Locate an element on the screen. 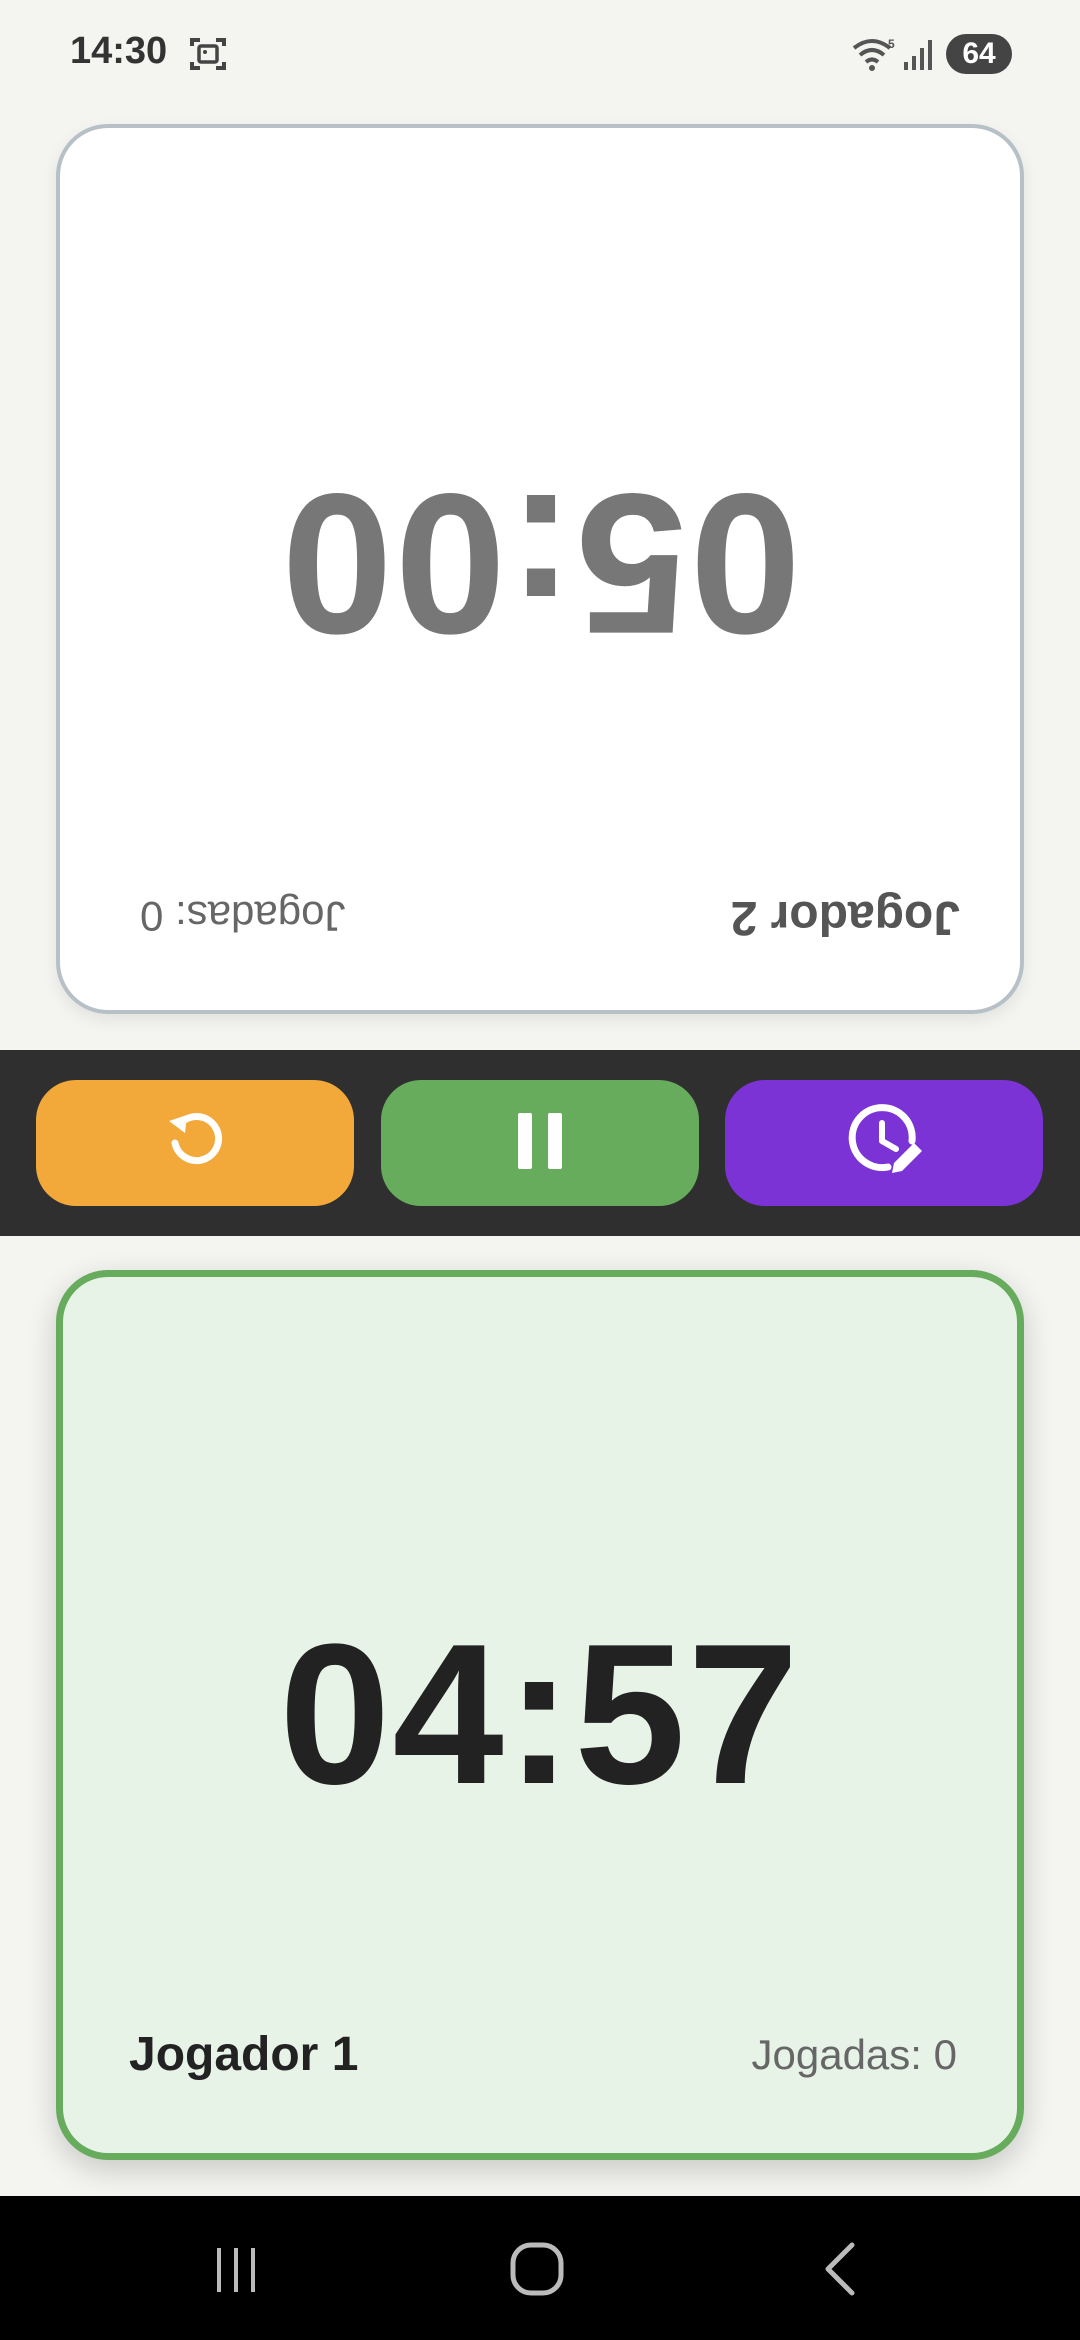 This screenshot has height=2340, width=1080. home-icon is located at coordinates (537, 2271).